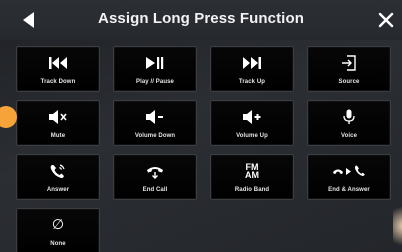 This screenshot has width=402, height=252. What do you see at coordinates (252, 82) in the screenshot?
I see `tile-label: Track Up` at bounding box center [252, 82].